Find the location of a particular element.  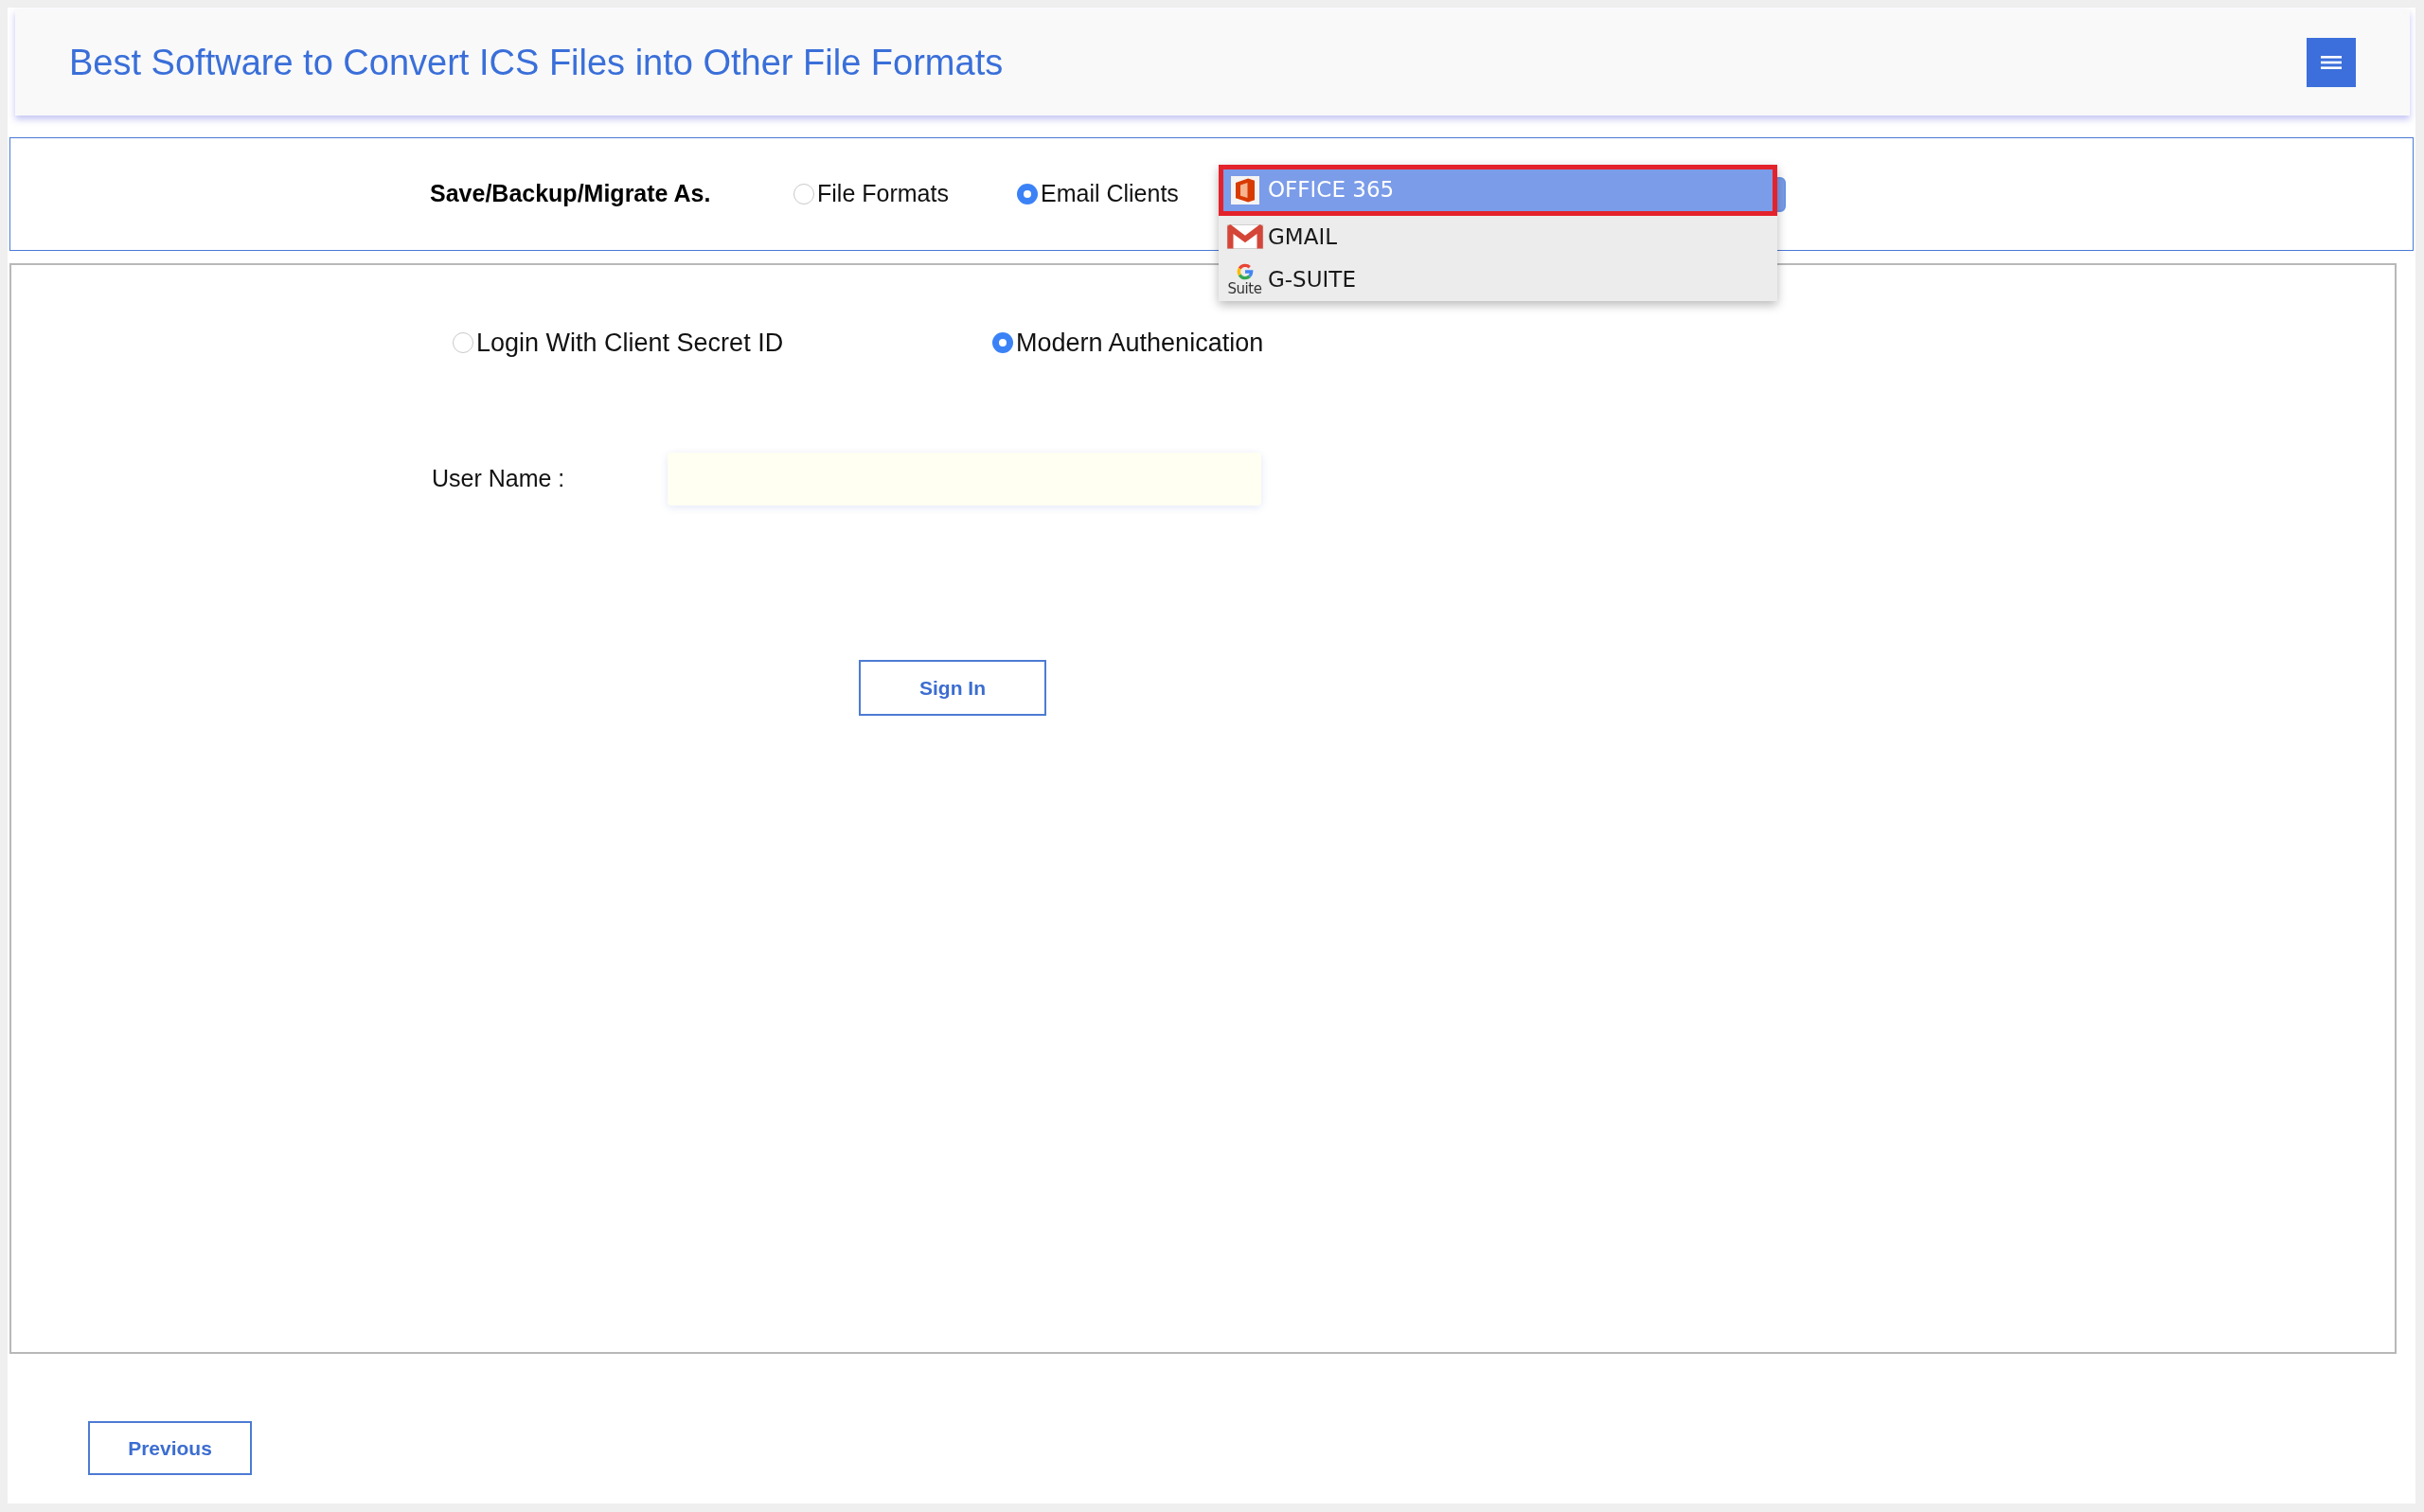

sign-in-button: Sign In is located at coordinates (952, 688).